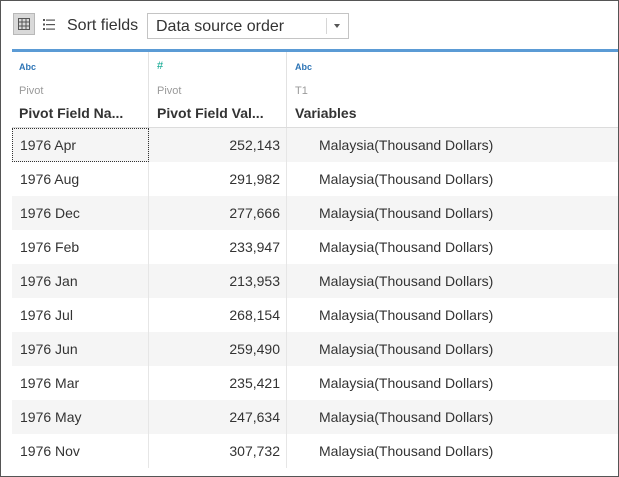 Image resolution: width=619 pixels, height=477 pixels. I want to click on table-cell-pivot-field-value: 247,634, so click(218, 417).